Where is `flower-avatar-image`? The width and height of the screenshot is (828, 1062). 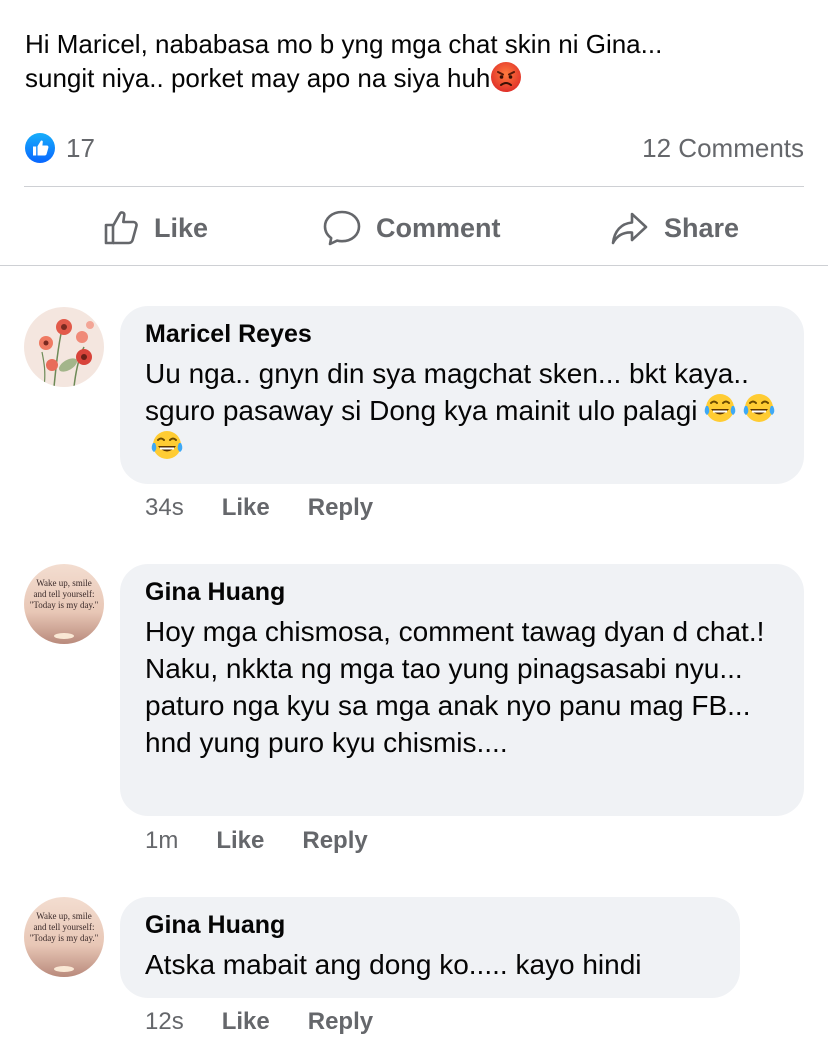 flower-avatar-image is located at coordinates (64, 347).